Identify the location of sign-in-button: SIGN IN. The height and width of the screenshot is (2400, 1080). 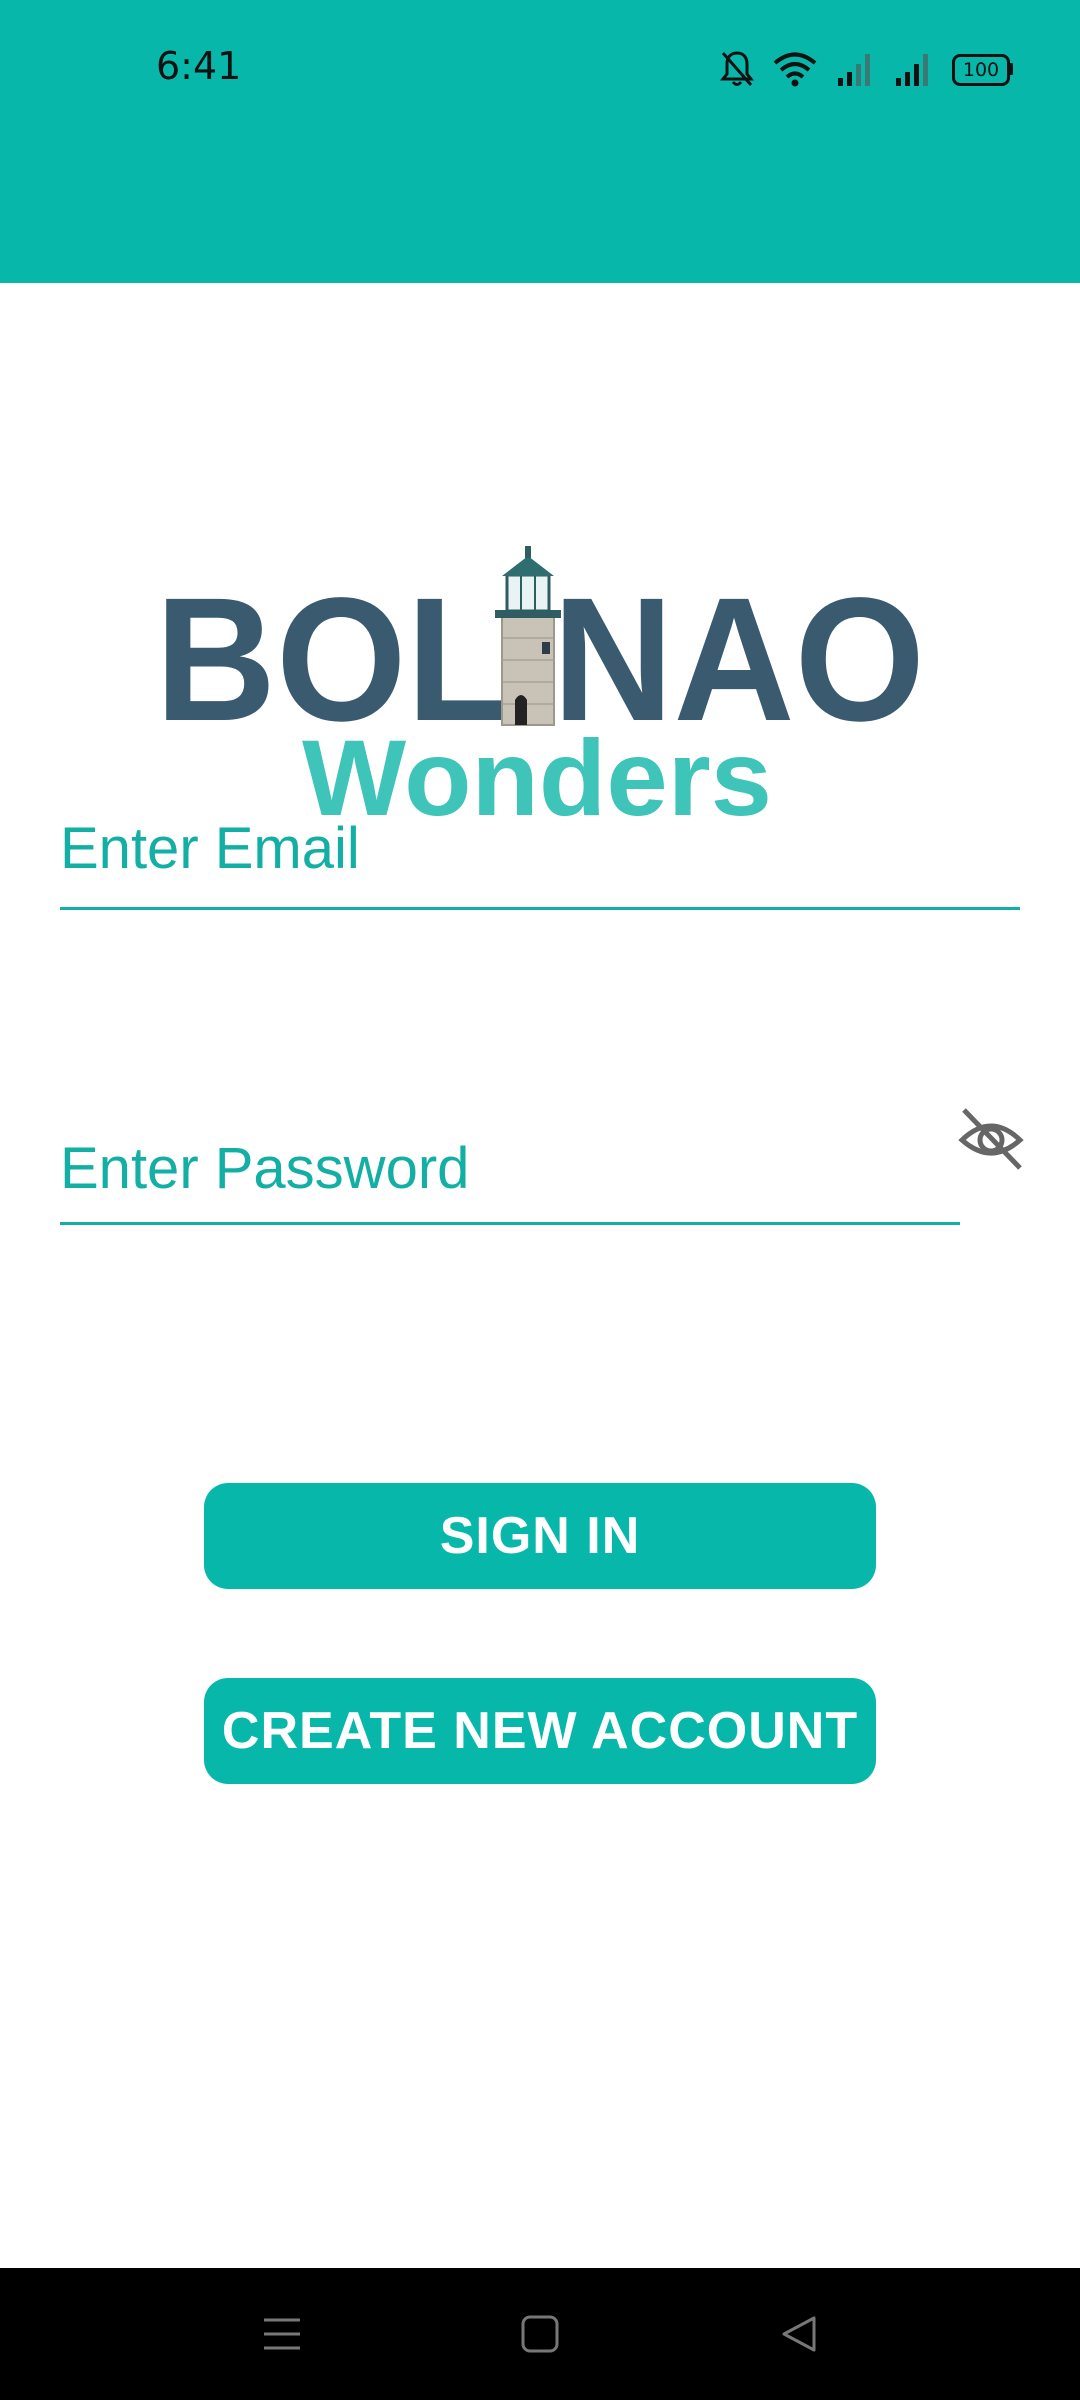
(540, 1536).